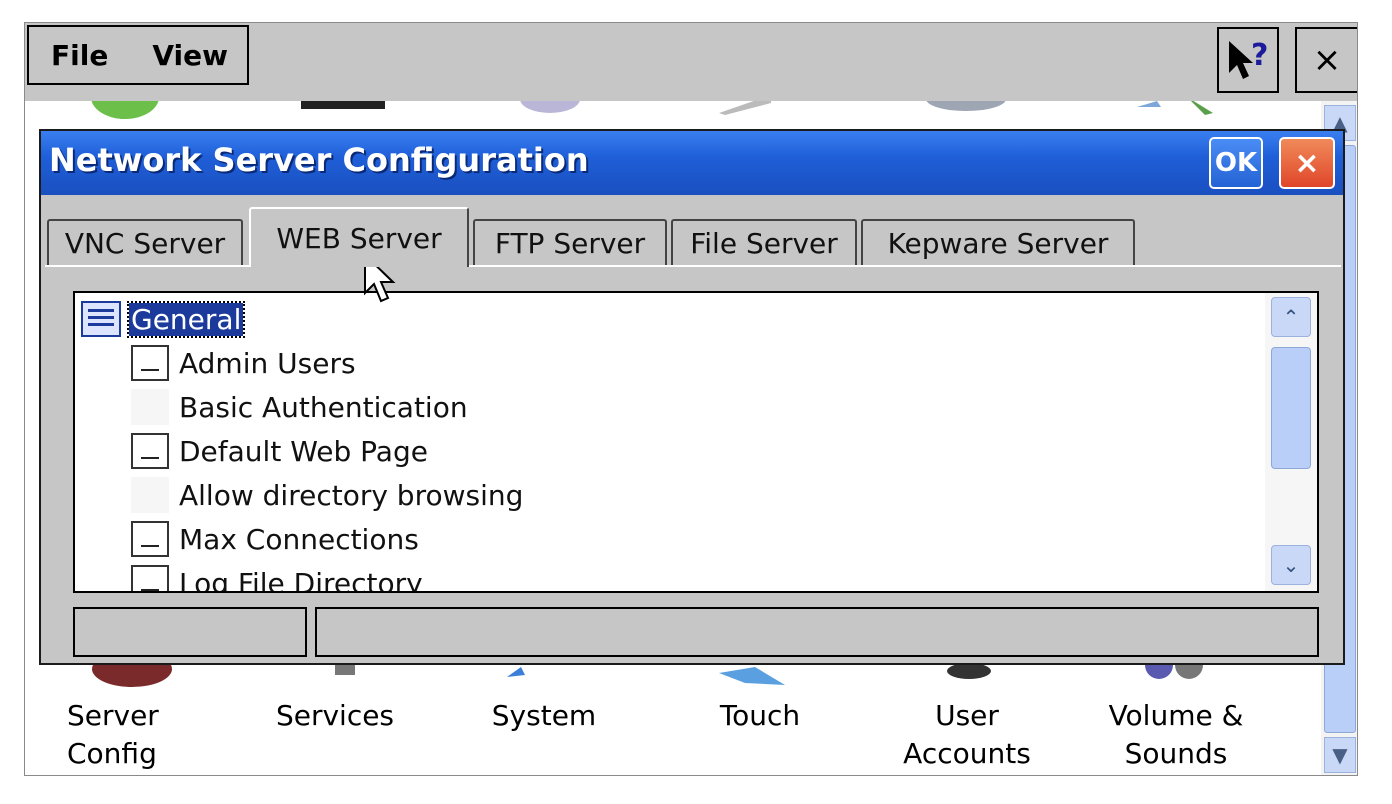 This screenshot has width=1392, height=804. What do you see at coordinates (1326, 60) in the screenshot?
I see `window-close-button: ×` at bounding box center [1326, 60].